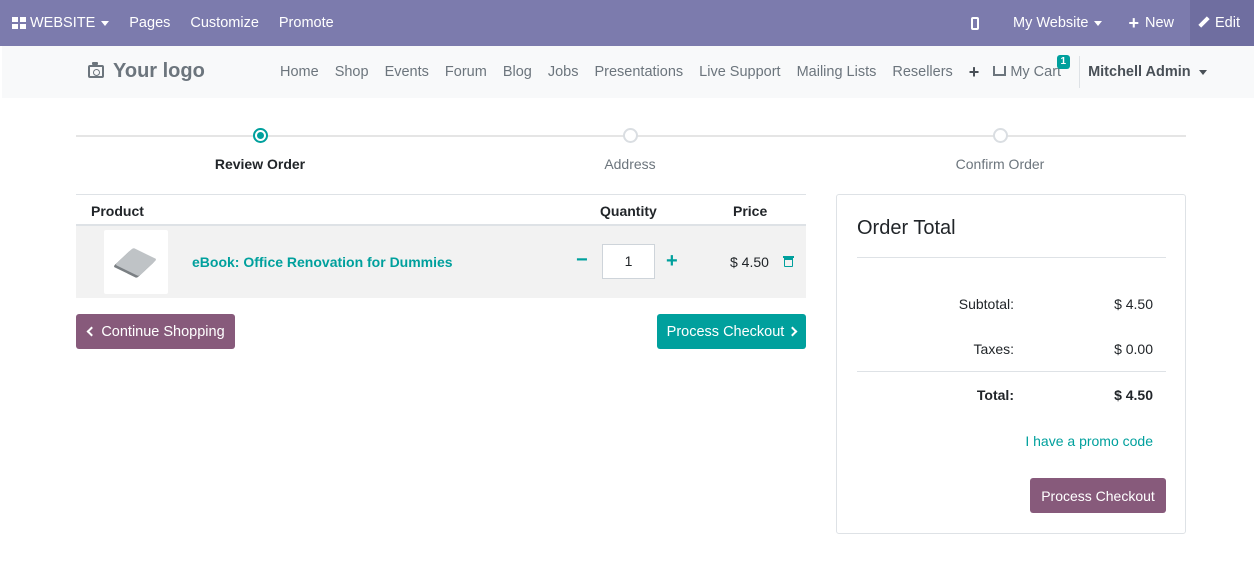 This screenshot has width=1254, height=564. I want to click on taxes-value: $ 0.00, so click(1133, 349).